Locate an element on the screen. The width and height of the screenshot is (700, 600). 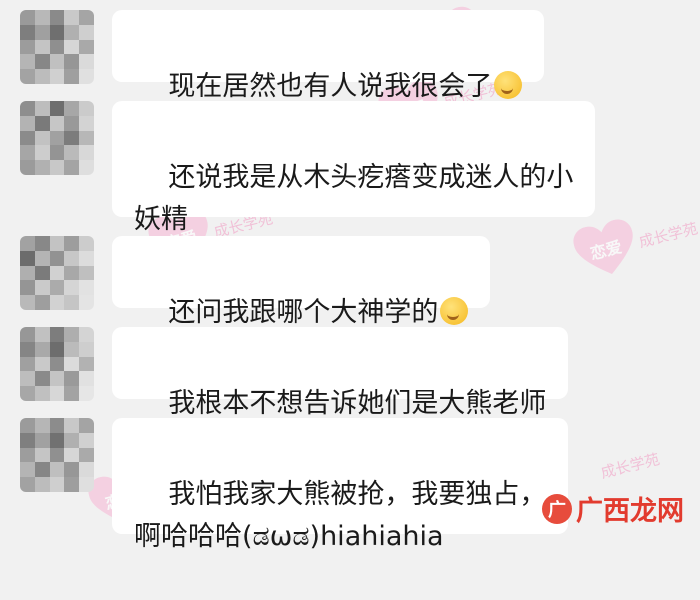
message-text: 还问我跟哪个大神学的 is located at coordinates (303, 312).